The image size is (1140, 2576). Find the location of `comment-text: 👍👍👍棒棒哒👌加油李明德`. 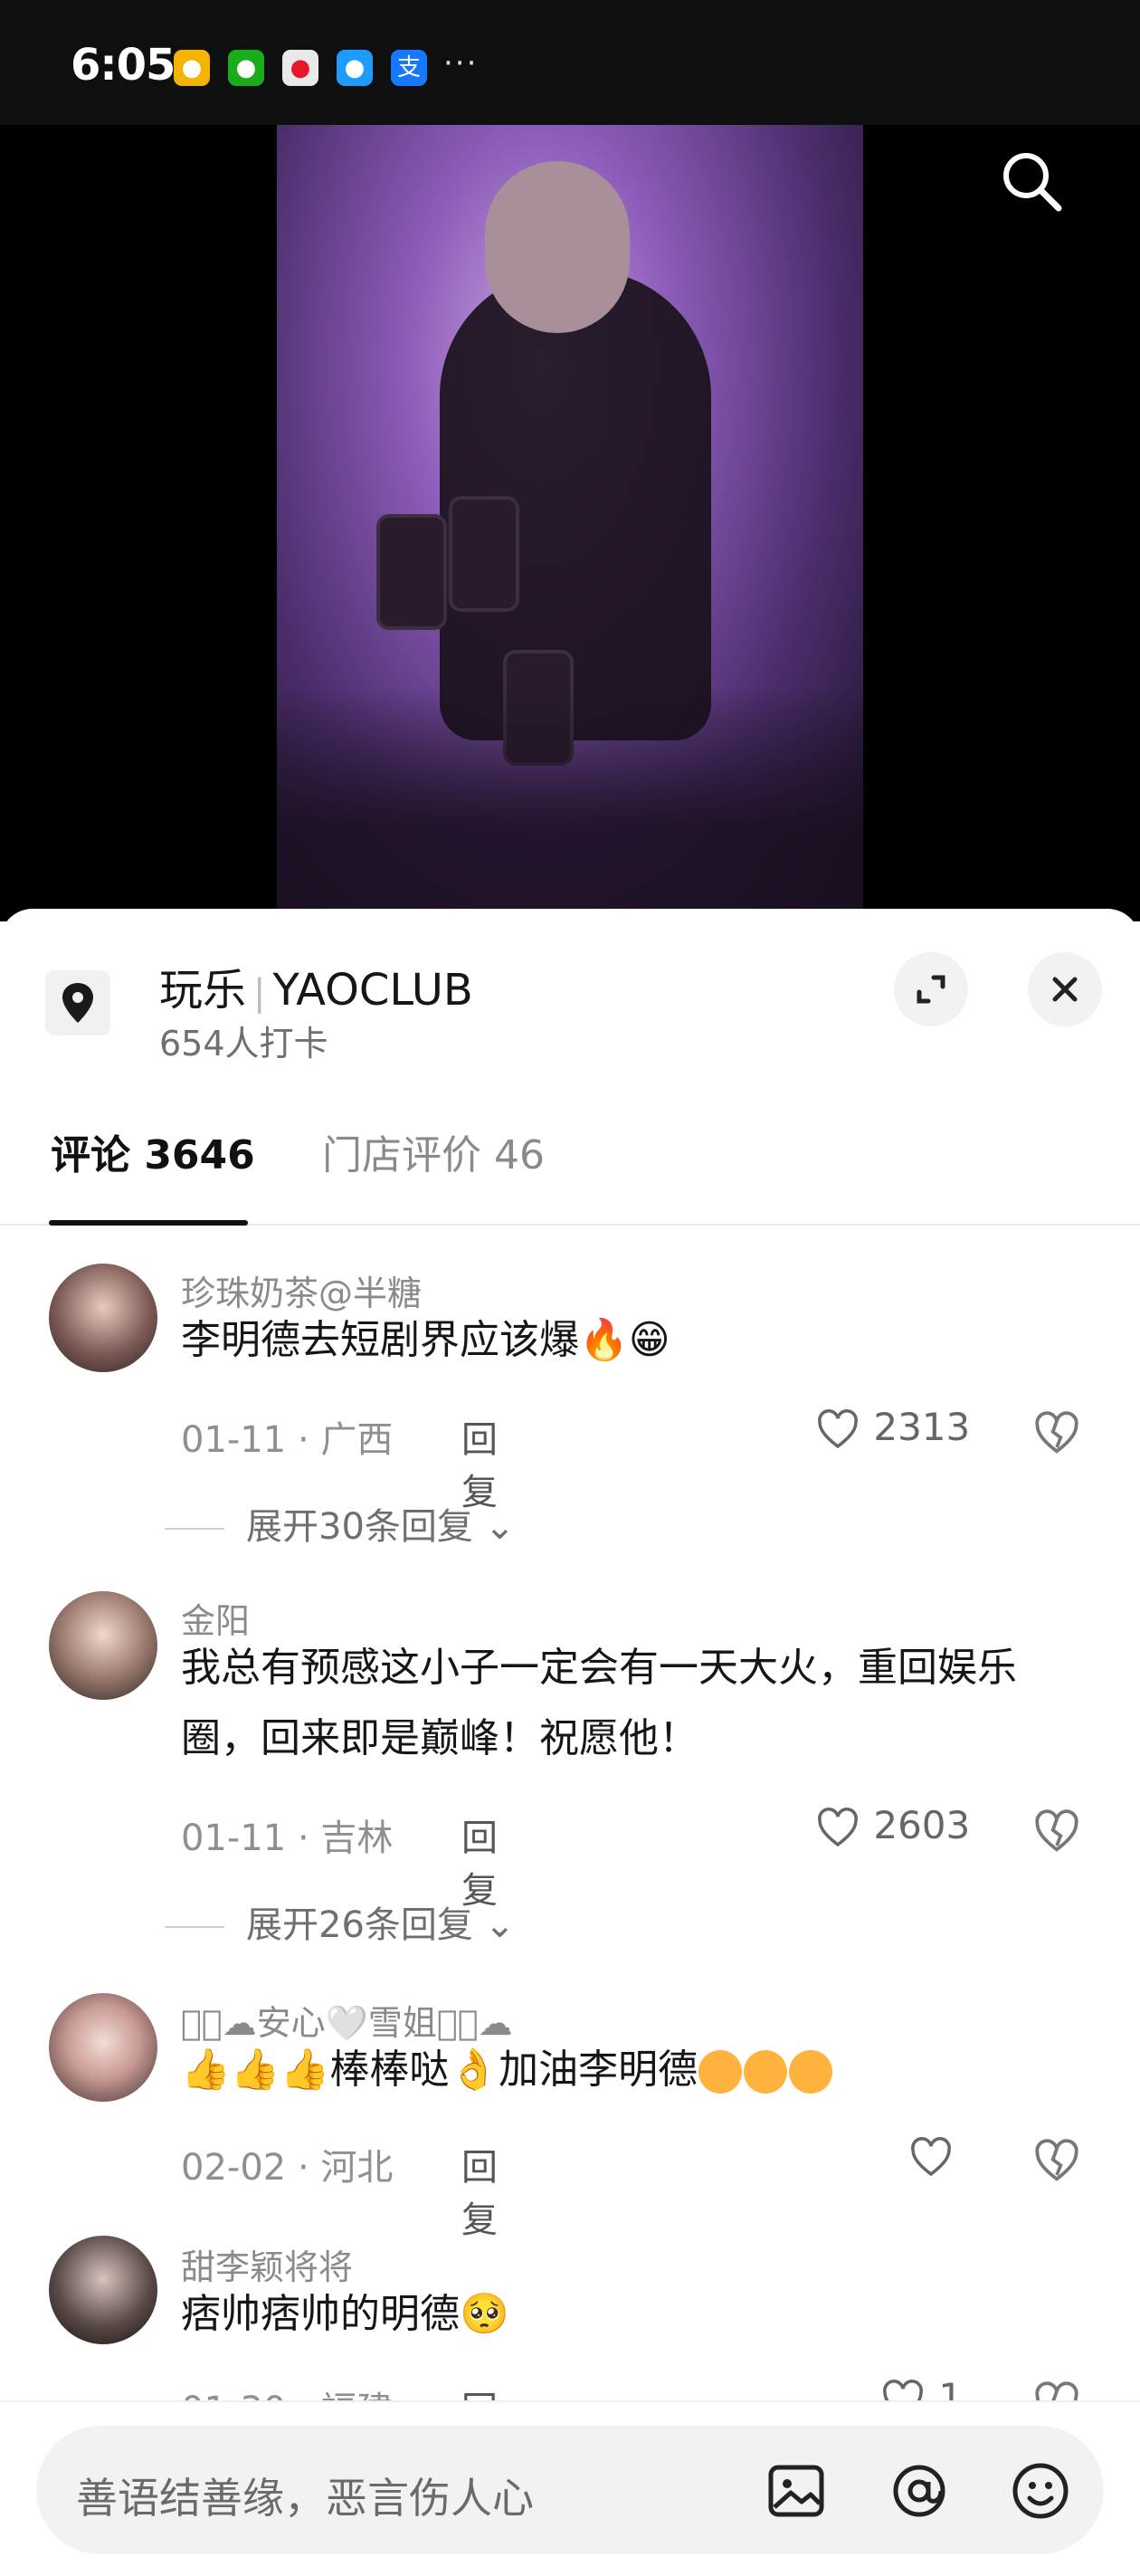

comment-text: 👍👍👍棒棒哒👌加油李明德 is located at coordinates (638, 2070).